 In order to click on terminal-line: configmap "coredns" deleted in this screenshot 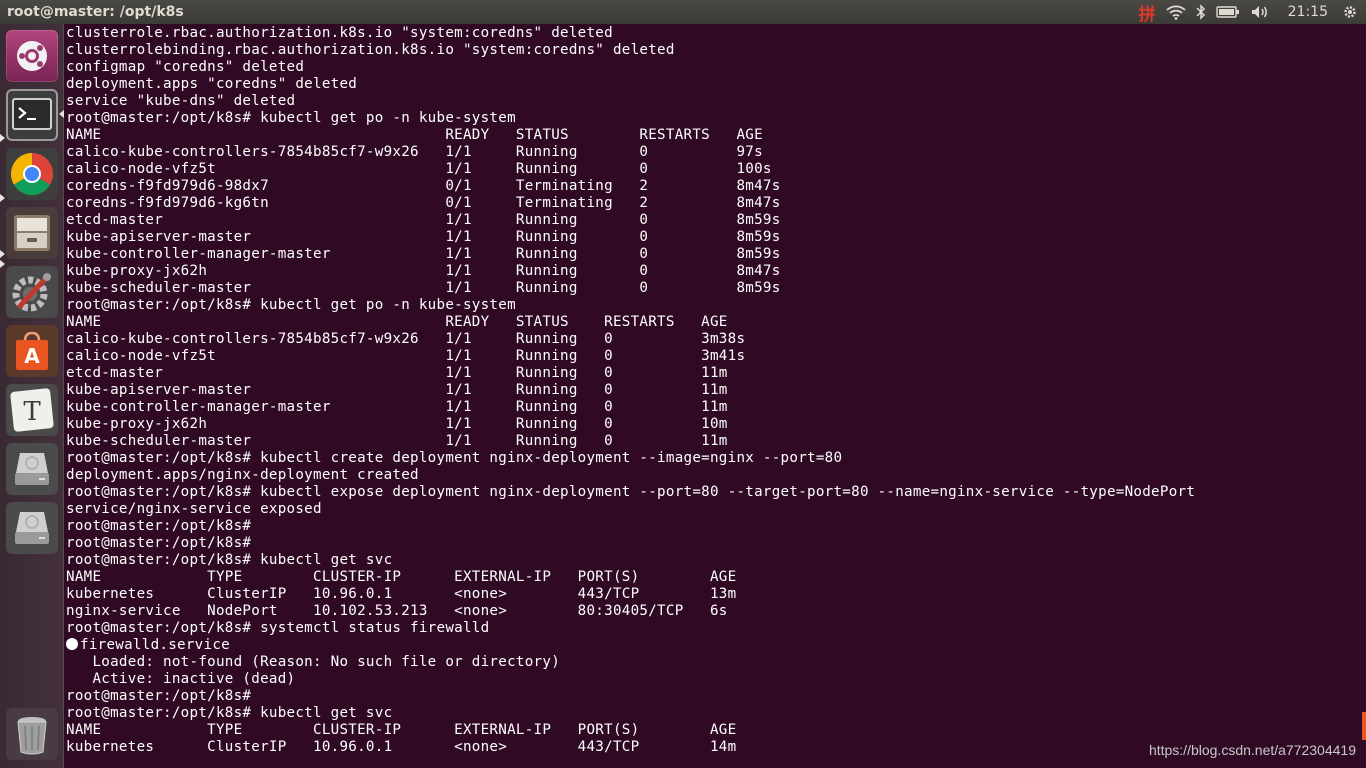, I will do `click(716, 67)`.